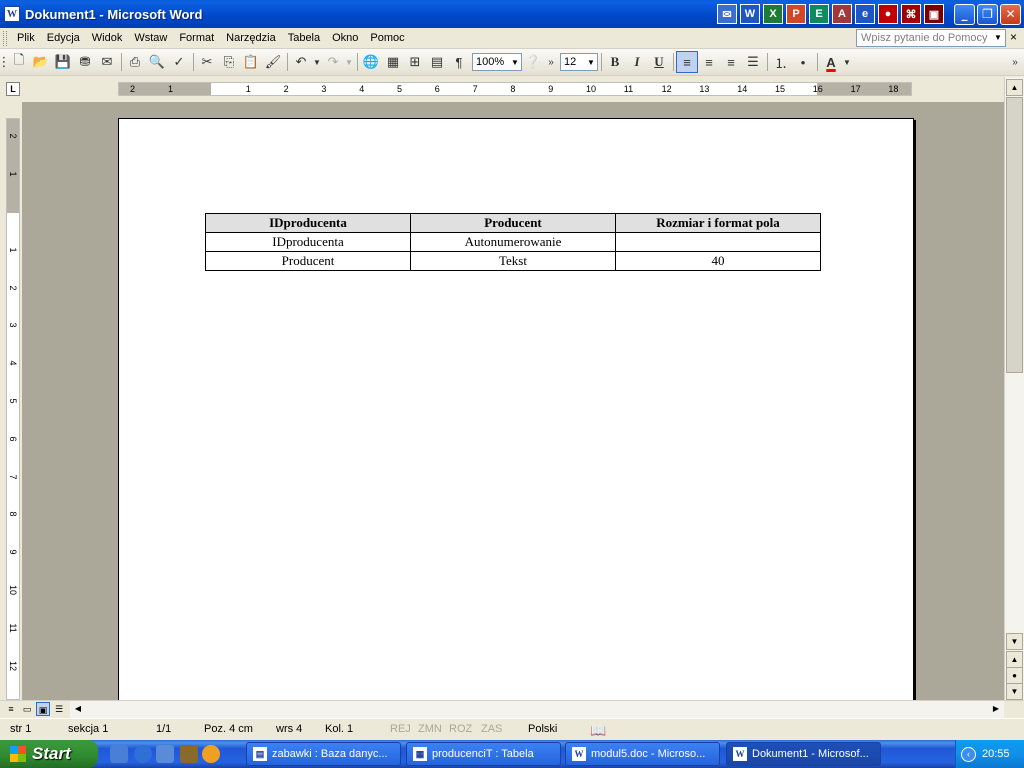 This screenshot has height=768, width=1024. Describe the element at coordinates (931, 38) in the screenshot. I see `help-search-input: Wpisz pytanie do Pomocy` at that location.